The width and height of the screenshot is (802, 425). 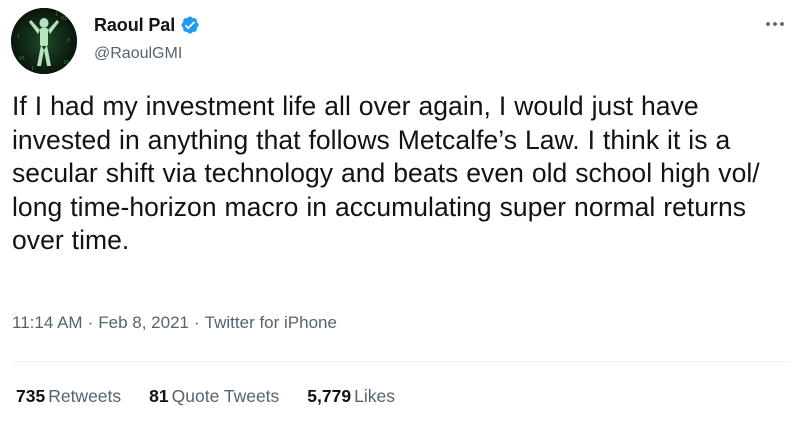 I want to click on avatar: 10 01 10 01 10 11, so click(x=44, y=41).